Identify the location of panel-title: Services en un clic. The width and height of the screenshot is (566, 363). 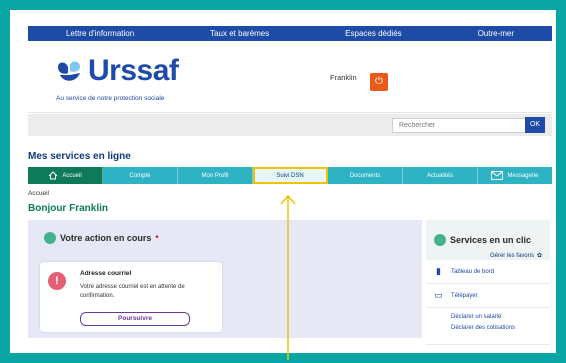
(491, 240).